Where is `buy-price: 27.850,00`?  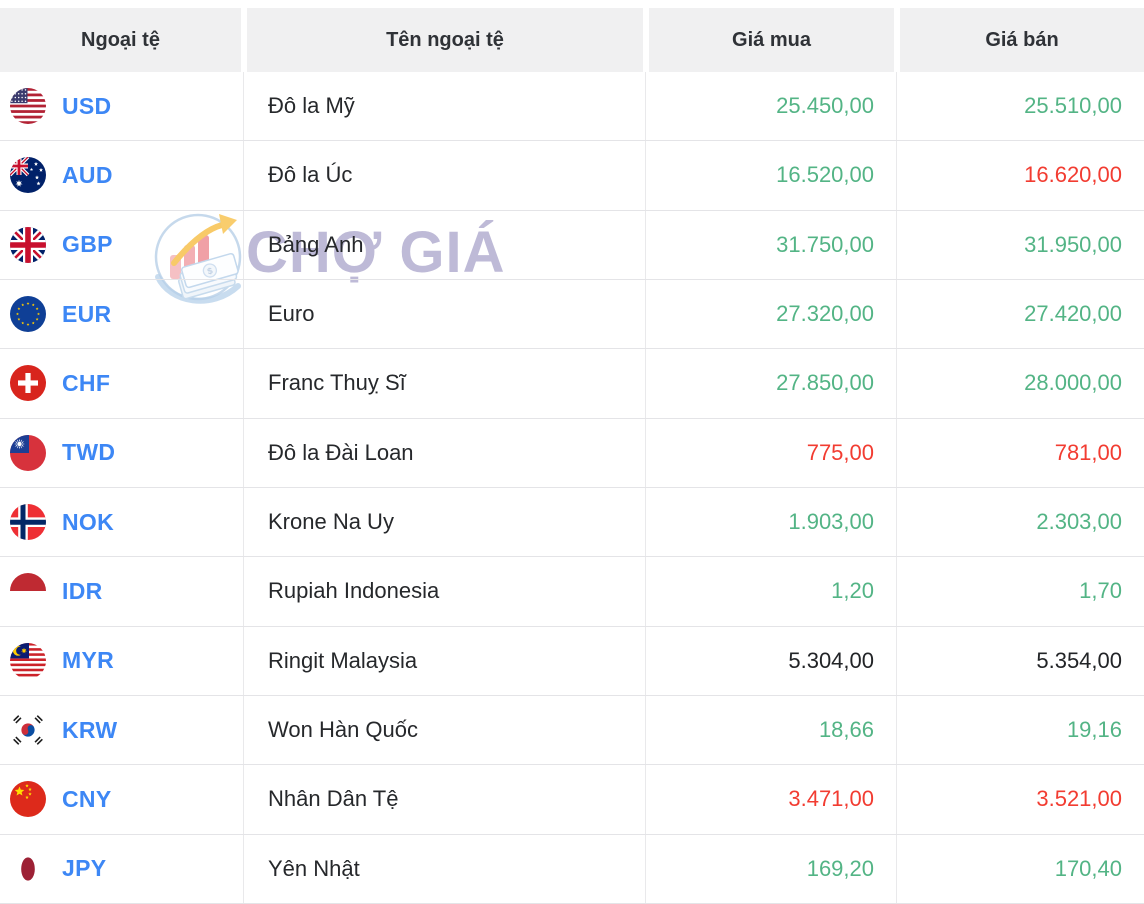
buy-price: 27.850,00 is located at coordinates (771, 383).